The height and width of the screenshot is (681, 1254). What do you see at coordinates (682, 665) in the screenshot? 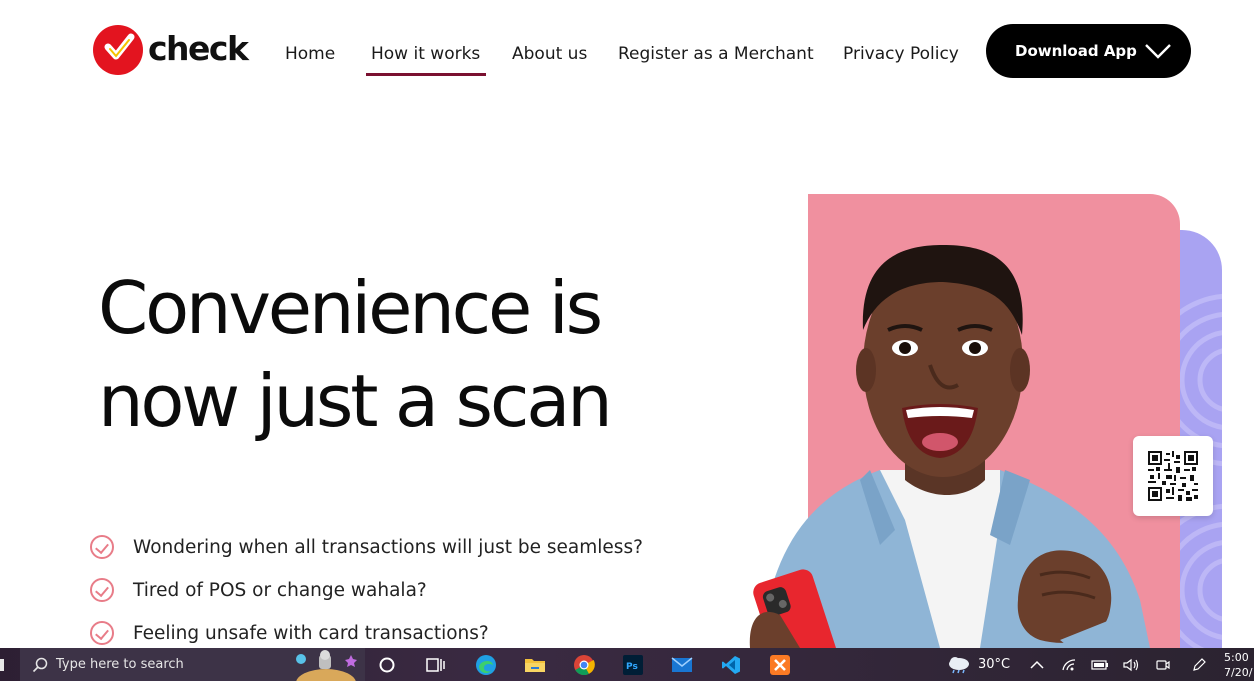
I see `mail-icon` at bounding box center [682, 665].